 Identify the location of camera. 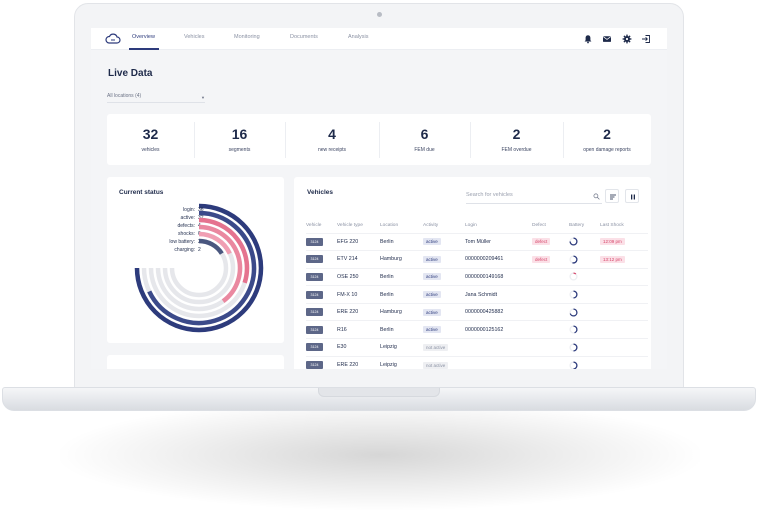
(379, 14).